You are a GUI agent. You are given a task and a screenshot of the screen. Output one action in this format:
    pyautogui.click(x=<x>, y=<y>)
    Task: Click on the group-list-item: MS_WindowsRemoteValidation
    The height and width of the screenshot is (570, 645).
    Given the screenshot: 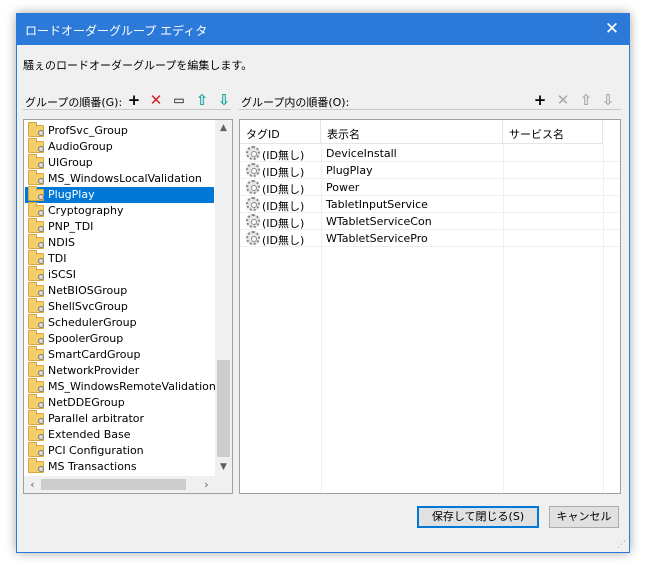 What is the action you would take?
    pyautogui.click(x=120, y=386)
    